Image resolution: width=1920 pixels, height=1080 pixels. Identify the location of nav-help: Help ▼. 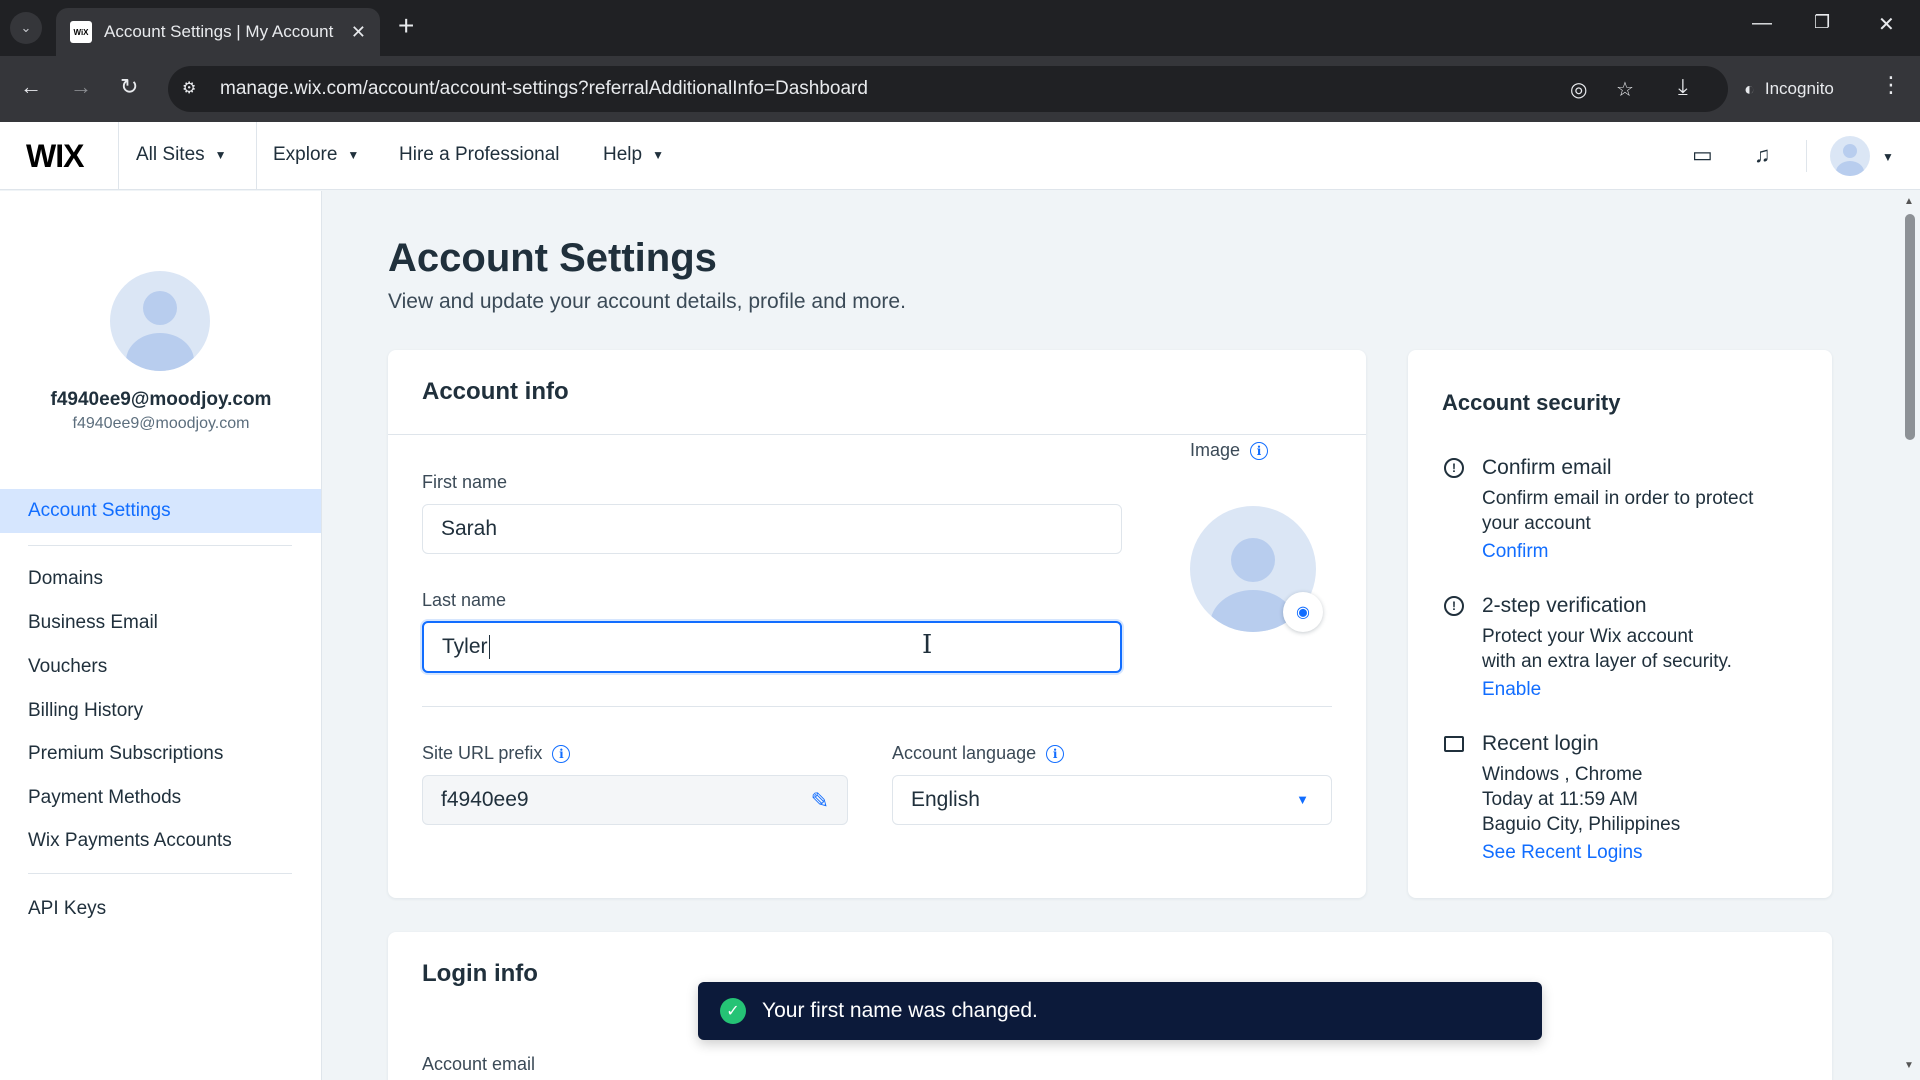
(633, 155).